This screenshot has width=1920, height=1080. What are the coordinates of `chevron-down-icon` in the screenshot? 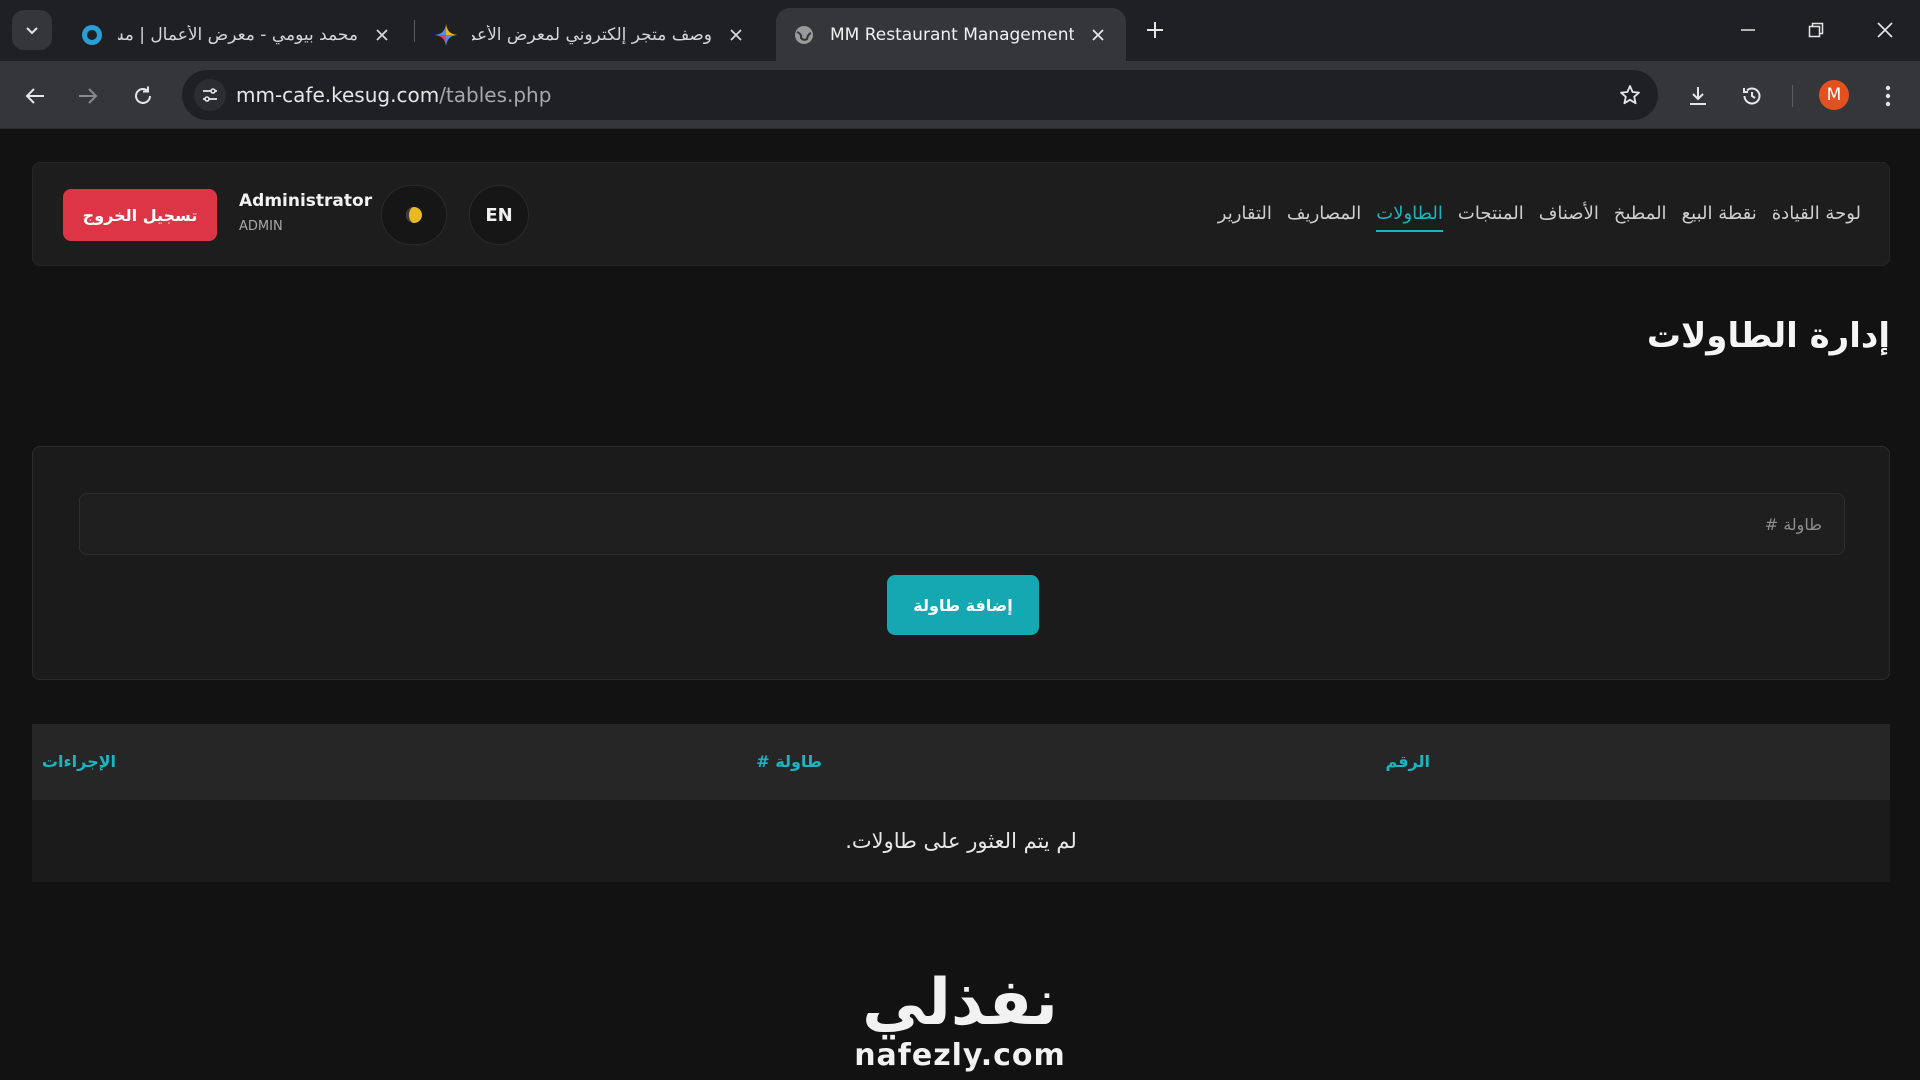 It's located at (32, 31).